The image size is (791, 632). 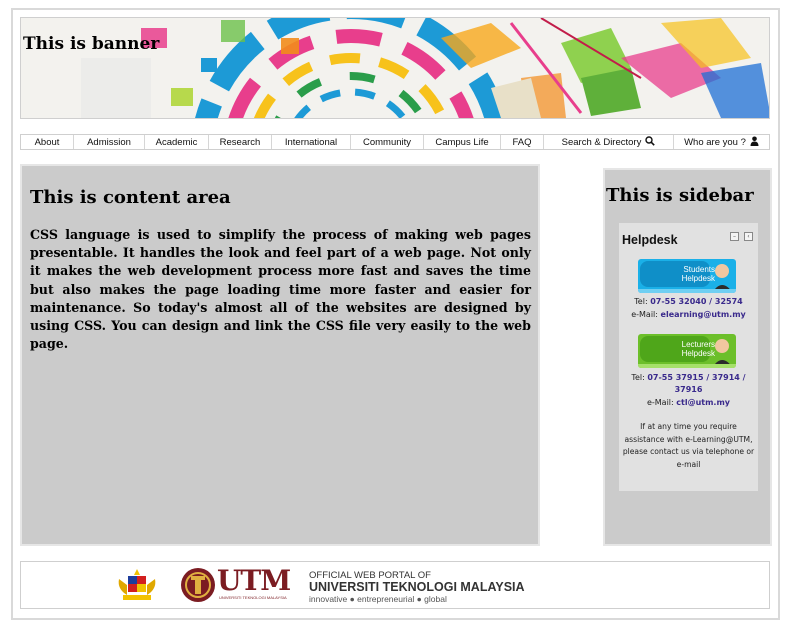 I want to click on lecturers-email-line: e-Mail: ctl@utm.my, so click(x=688, y=402).